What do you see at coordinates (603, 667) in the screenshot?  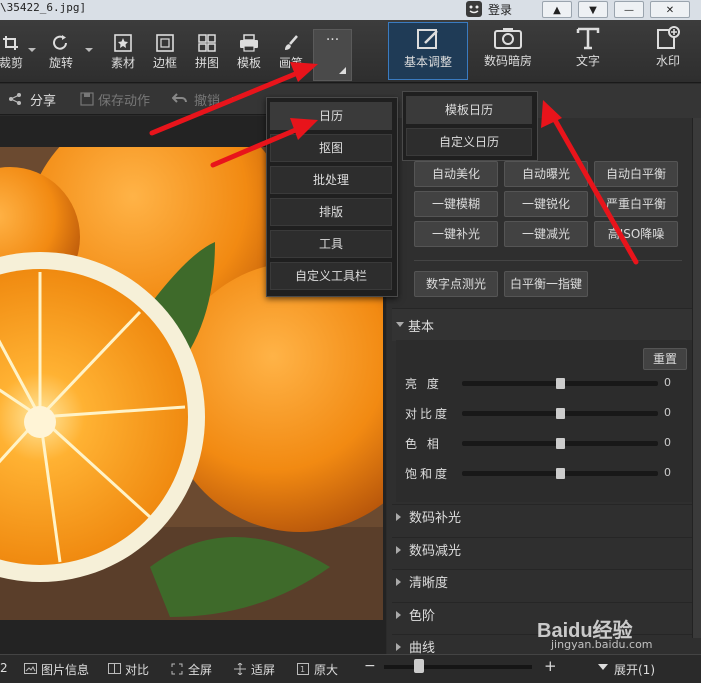 I see `expand-icon` at bounding box center [603, 667].